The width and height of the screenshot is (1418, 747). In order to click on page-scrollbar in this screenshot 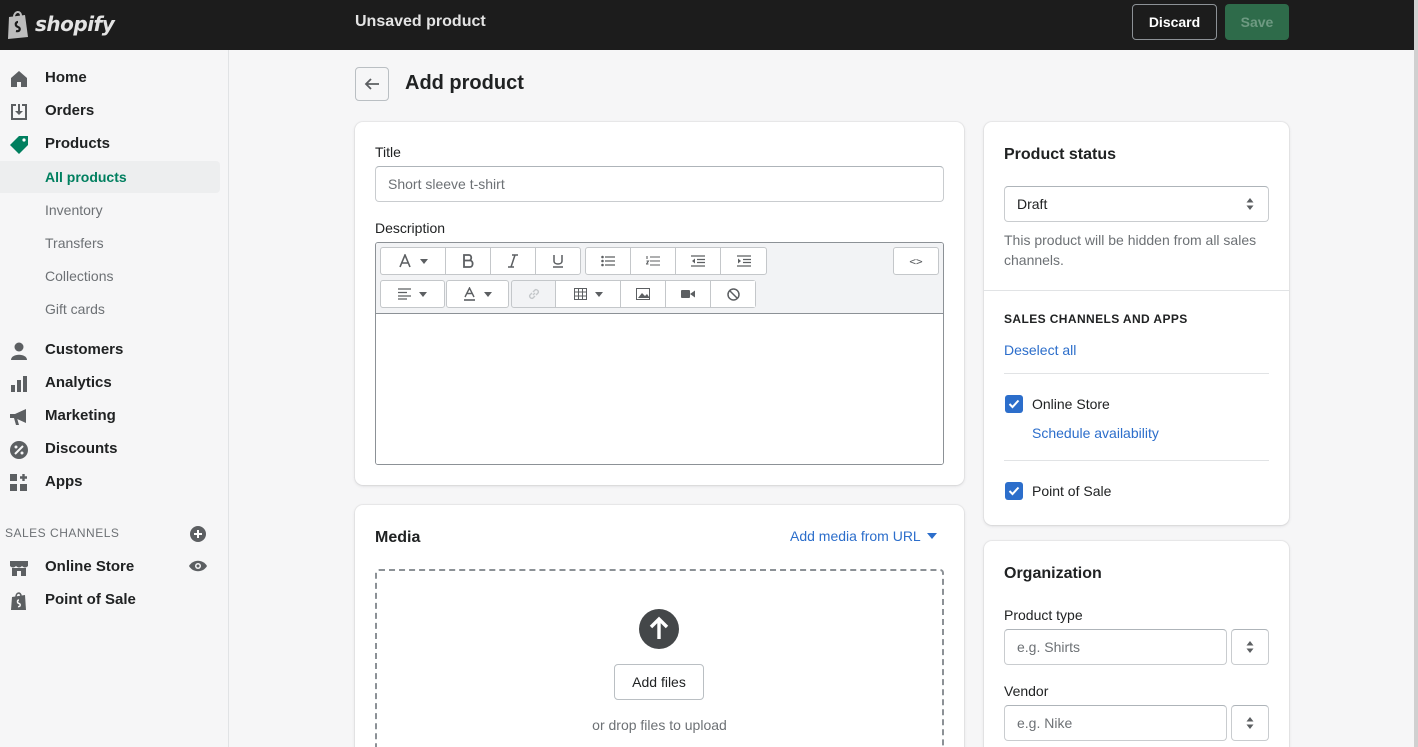, I will do `click(1416, 373)`.